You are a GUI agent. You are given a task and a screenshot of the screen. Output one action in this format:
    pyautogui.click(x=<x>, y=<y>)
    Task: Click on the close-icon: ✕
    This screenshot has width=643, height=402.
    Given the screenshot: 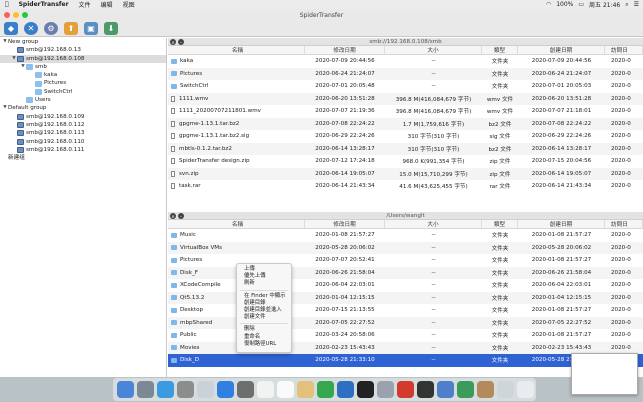 What is the action you would take?
    pyautogui.click(x=31, y=28)
    